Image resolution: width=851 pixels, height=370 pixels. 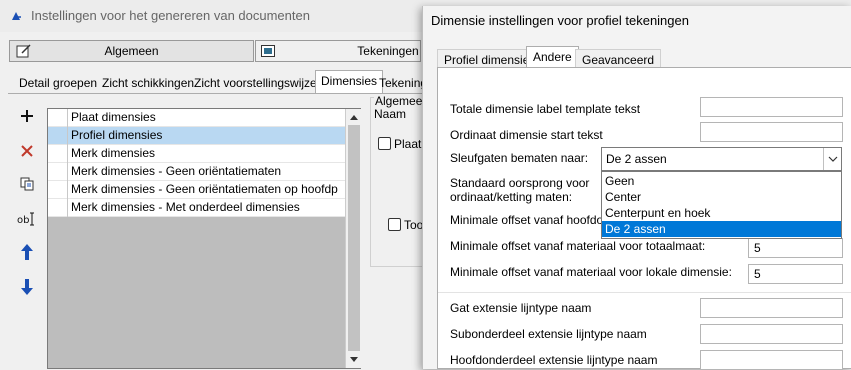 I want to click on label-ordinaat-start: Ordinaat dimensie start tekst, so click(x=526, y=135).